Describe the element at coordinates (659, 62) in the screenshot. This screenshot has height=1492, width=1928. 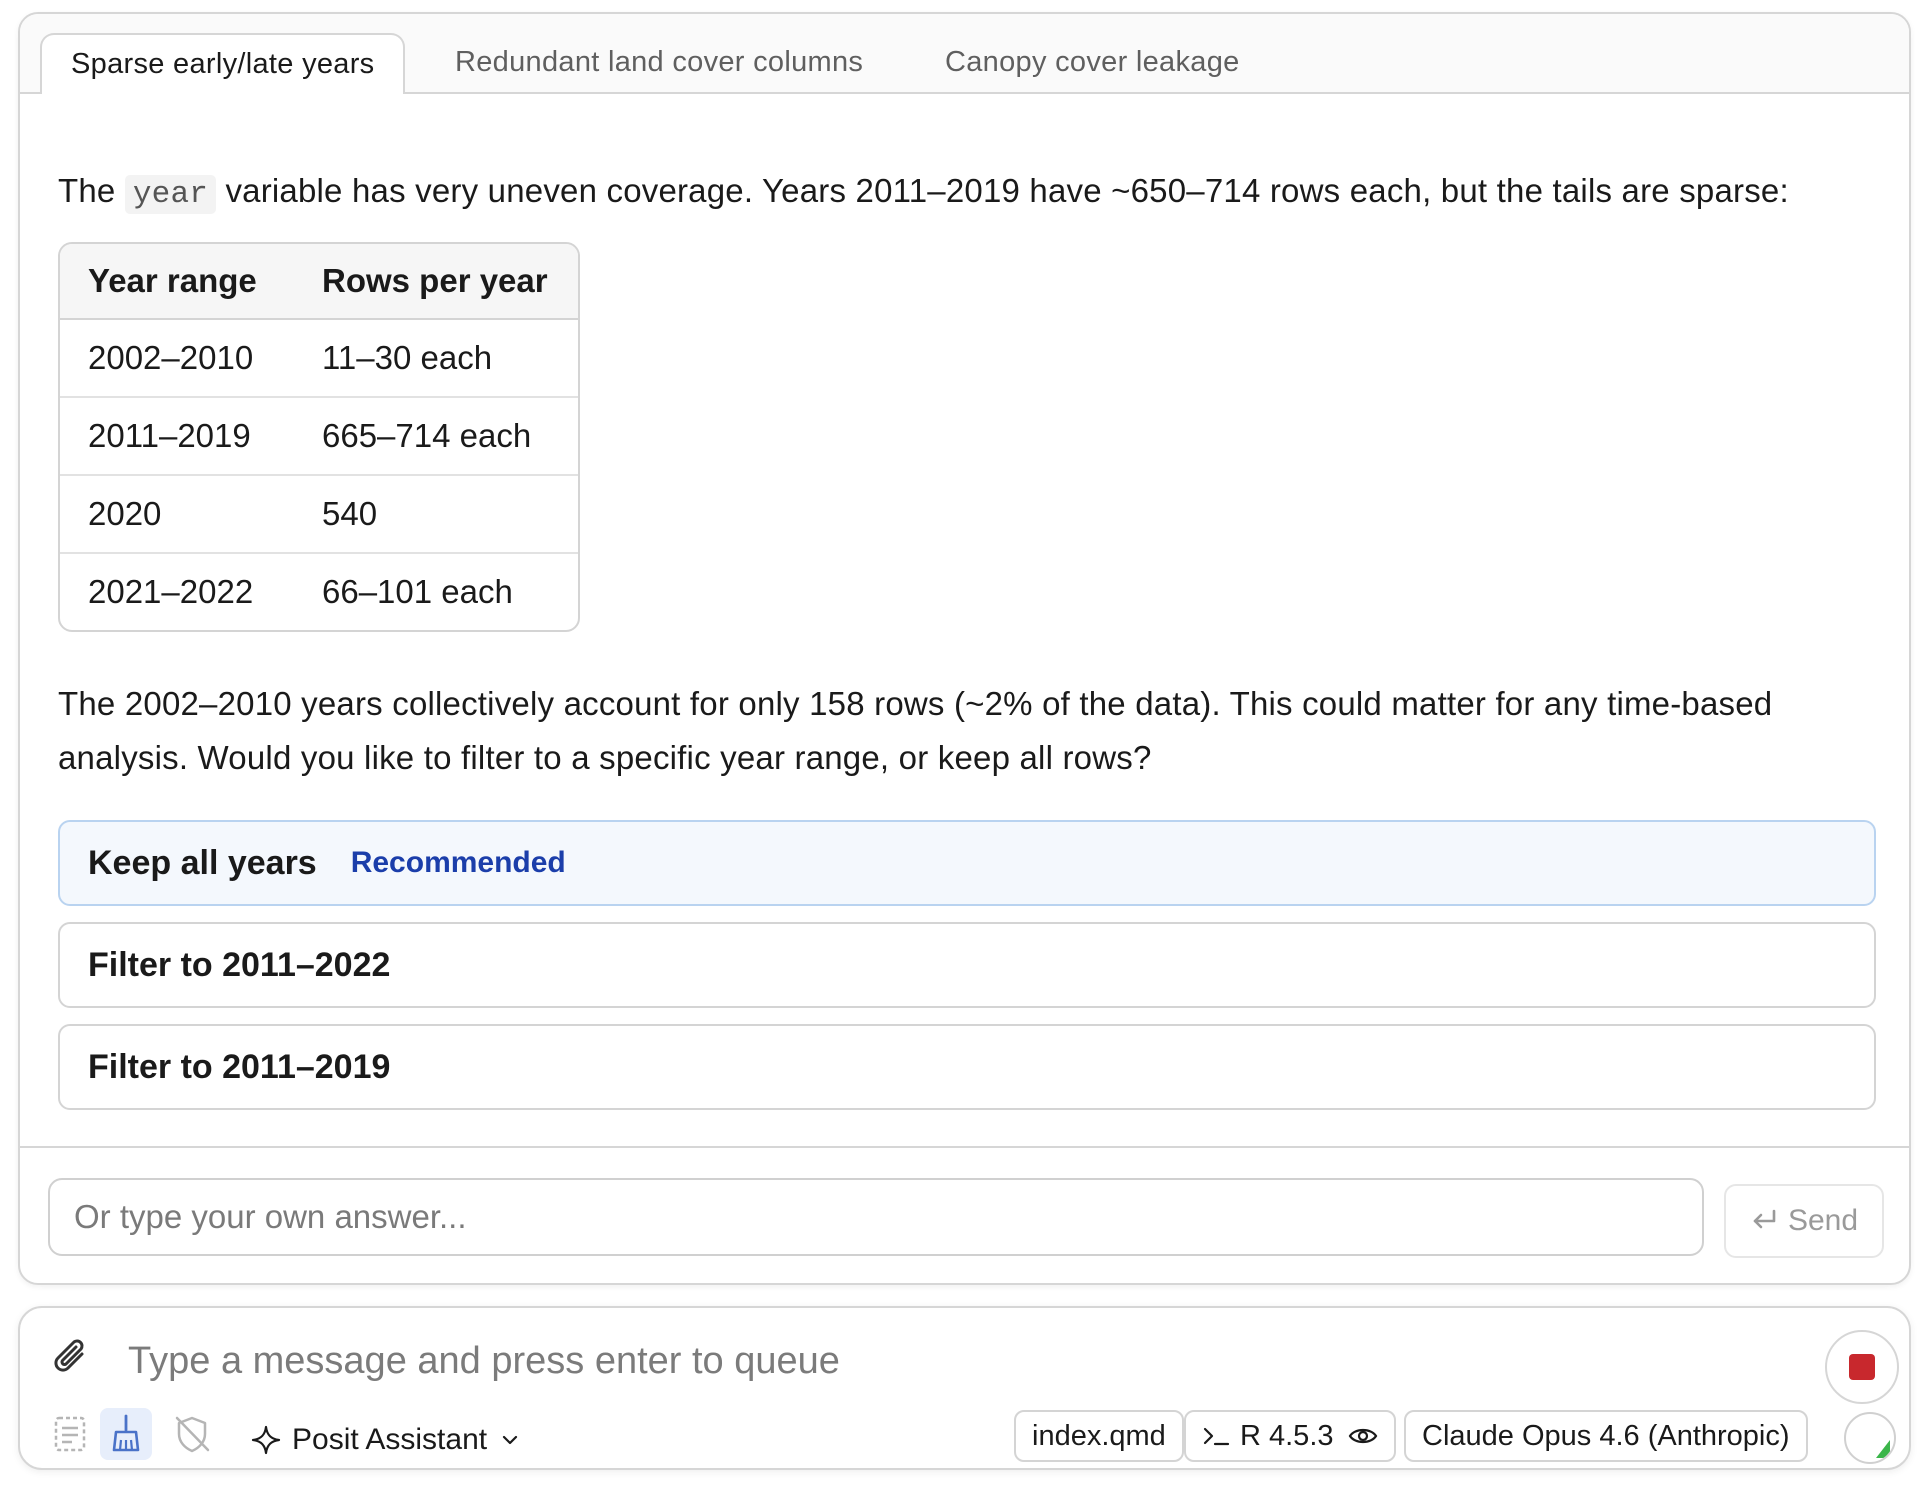
I see `tab-redundant-land-cover: Redundant land cover columns` at that location.